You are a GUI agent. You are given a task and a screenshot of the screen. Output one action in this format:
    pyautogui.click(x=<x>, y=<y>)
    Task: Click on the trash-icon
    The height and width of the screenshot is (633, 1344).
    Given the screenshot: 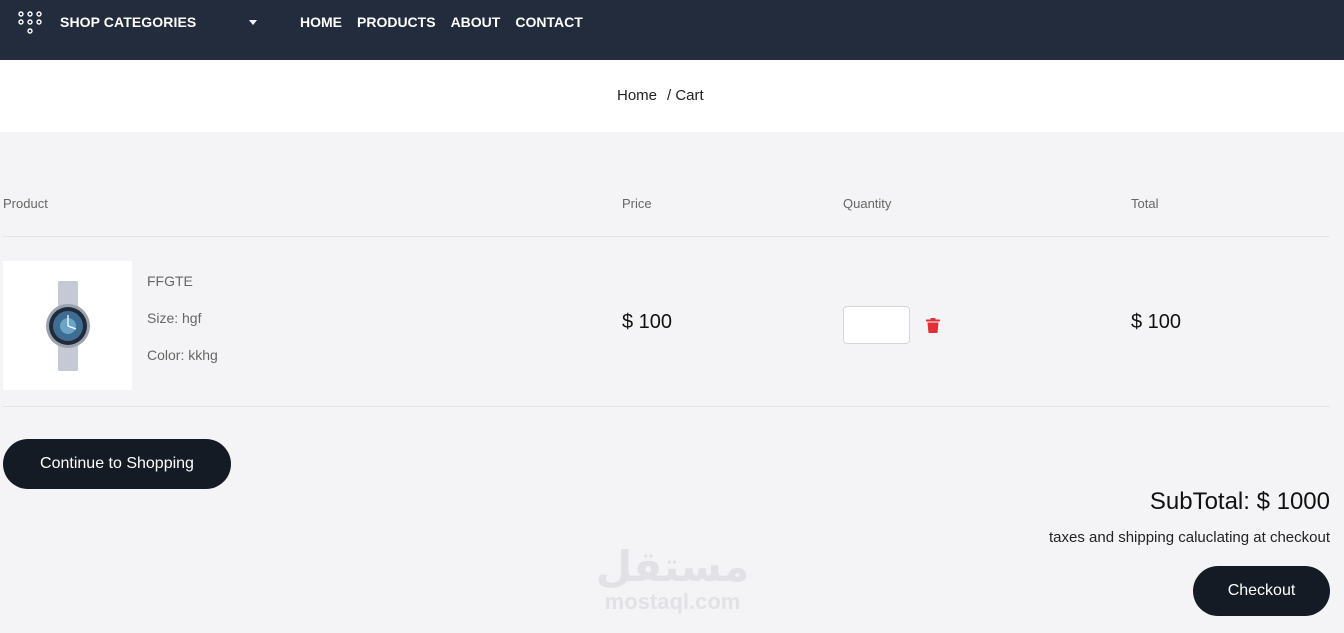 What is the action you would take?
    pyautogui.click(x=933, y=325)
    